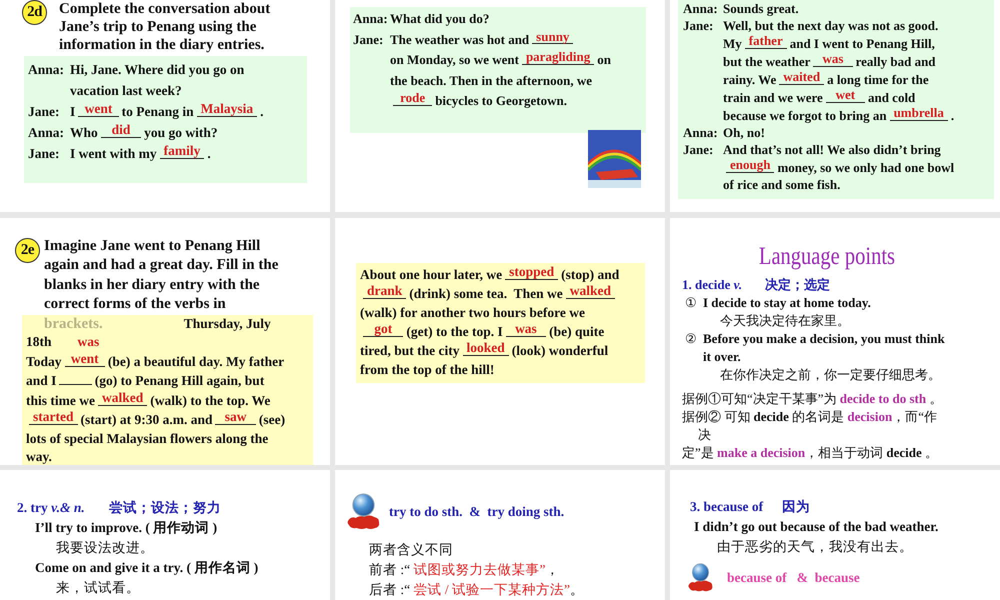 The height and width of the screenshot is (600, 1000). I want to click on dialogue-text: really bad and, so click(896, 61).